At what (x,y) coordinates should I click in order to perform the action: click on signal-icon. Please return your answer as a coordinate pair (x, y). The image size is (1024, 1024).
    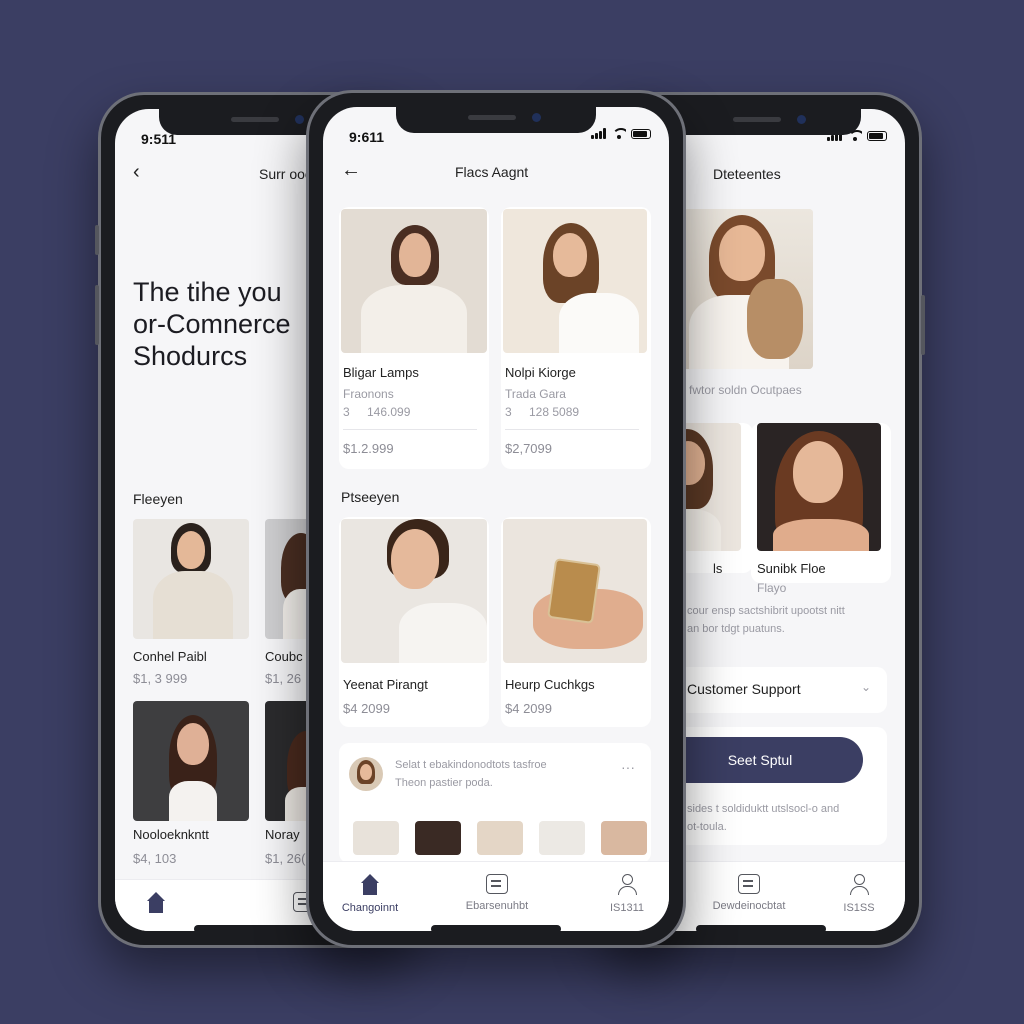
    Looking at the image, I should click on (599, 133).